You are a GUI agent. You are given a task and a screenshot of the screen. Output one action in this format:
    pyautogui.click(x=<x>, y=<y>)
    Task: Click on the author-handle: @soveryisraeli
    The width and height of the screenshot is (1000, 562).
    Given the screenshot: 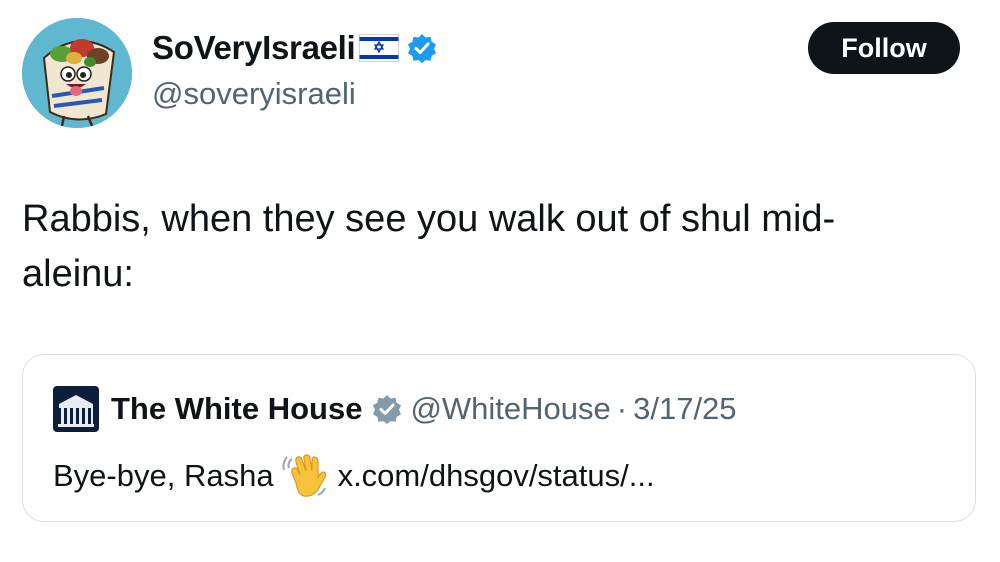 What is the action you would take?
    pyautogui.click(x=254, y=94)
    